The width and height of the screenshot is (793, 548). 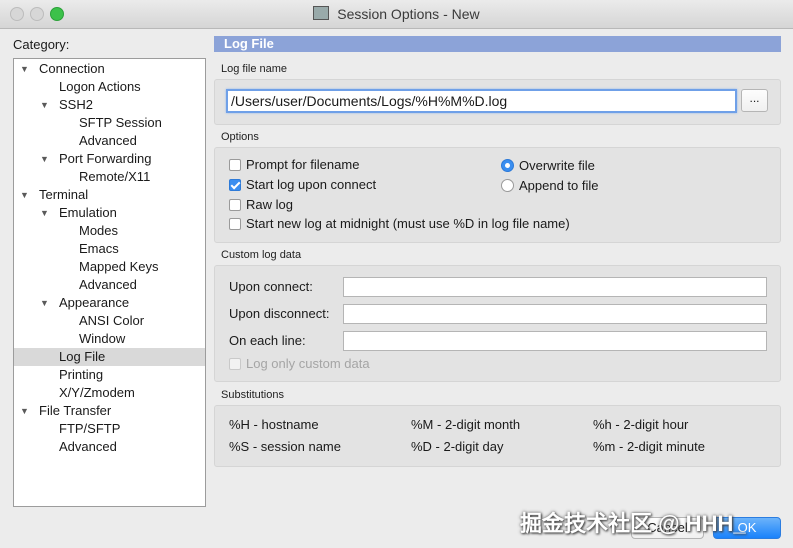 I want to click on tree-item-file-transfer-advanced: Advanced, so click(x=109, y=447).